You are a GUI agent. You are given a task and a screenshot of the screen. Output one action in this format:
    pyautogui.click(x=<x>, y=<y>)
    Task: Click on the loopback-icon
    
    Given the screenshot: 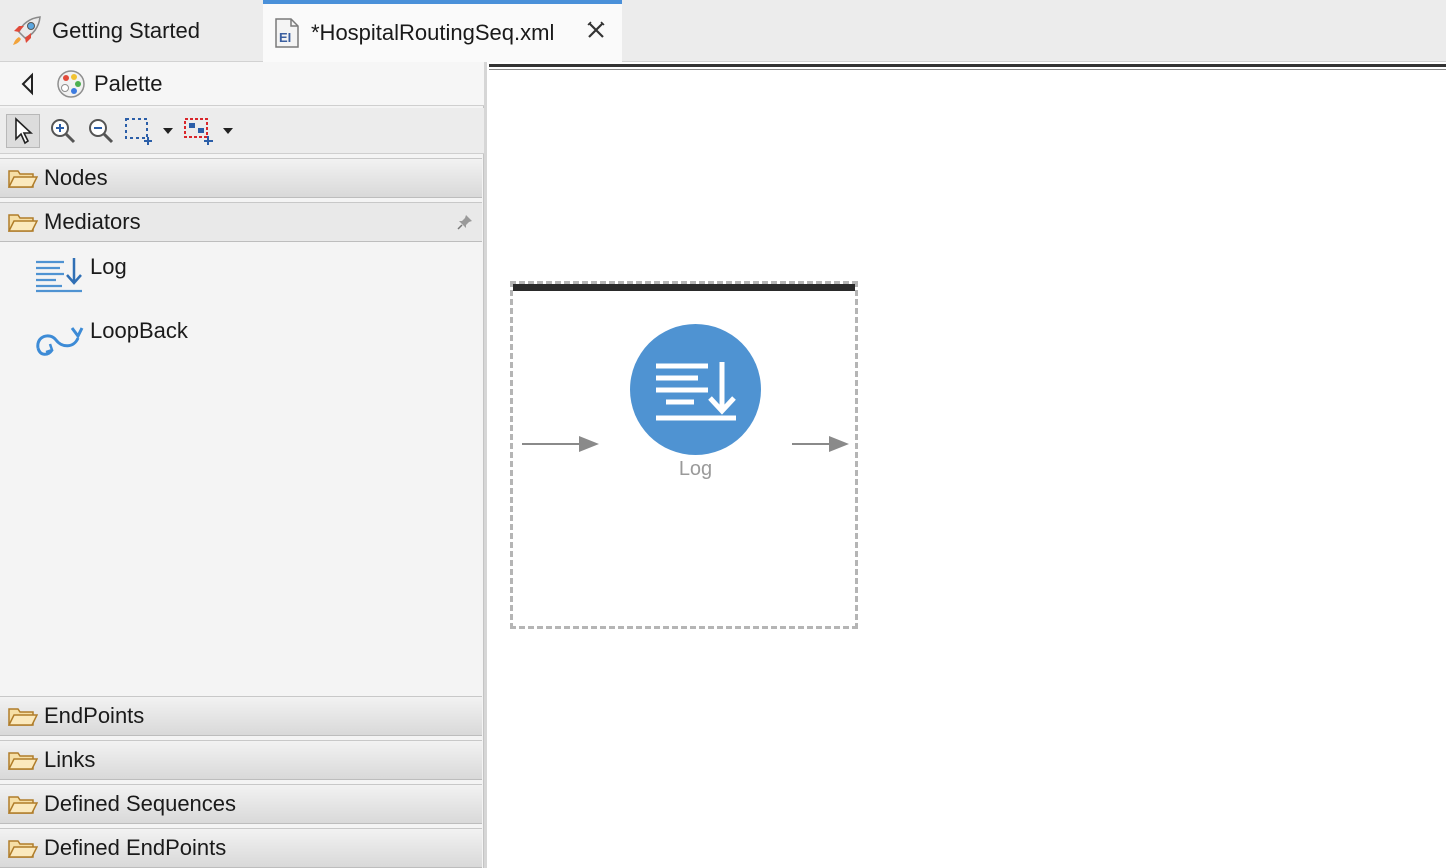 What is the action you would take?
    pyautogui.click(x=60, y=341)
    